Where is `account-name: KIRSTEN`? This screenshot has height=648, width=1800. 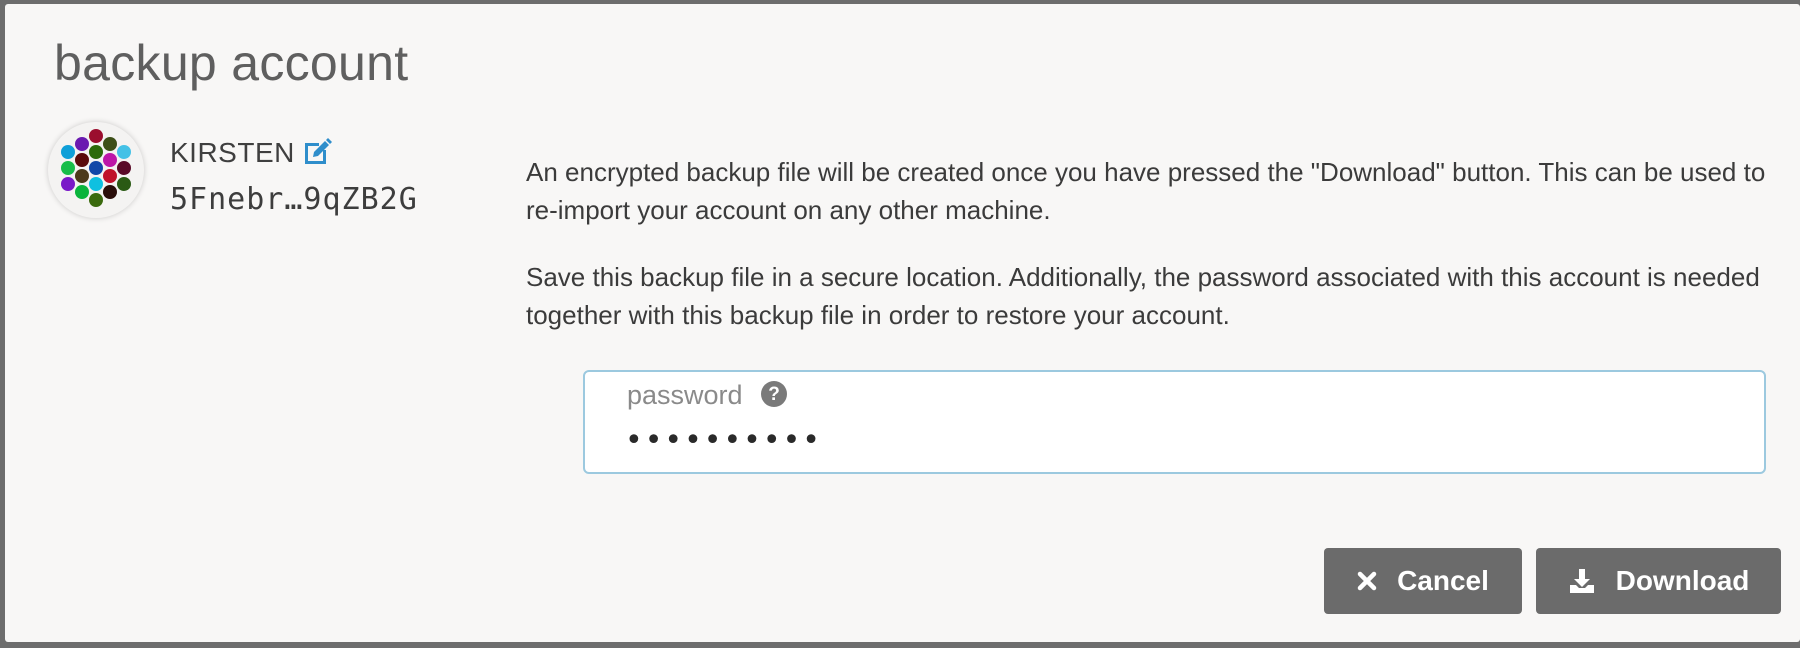
account-name: KIRSTEN is located at coordinates (232, 152).